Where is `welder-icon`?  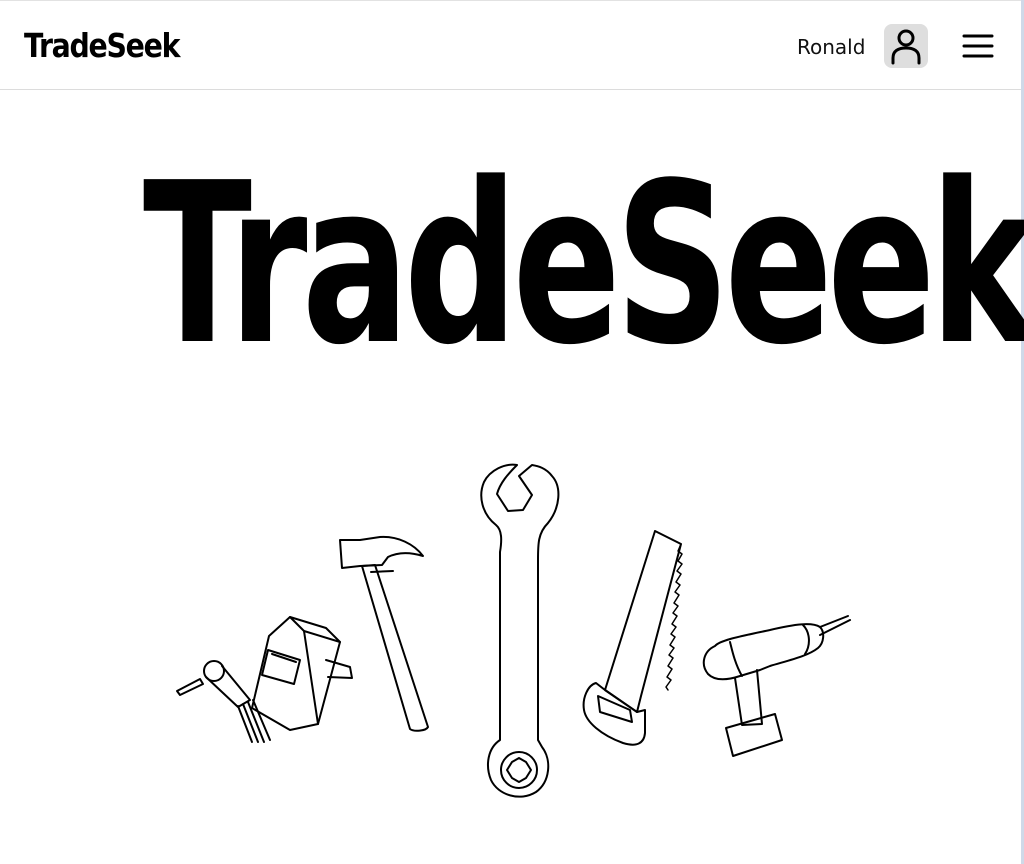 welder-icon is located at coordinates (264, 679).